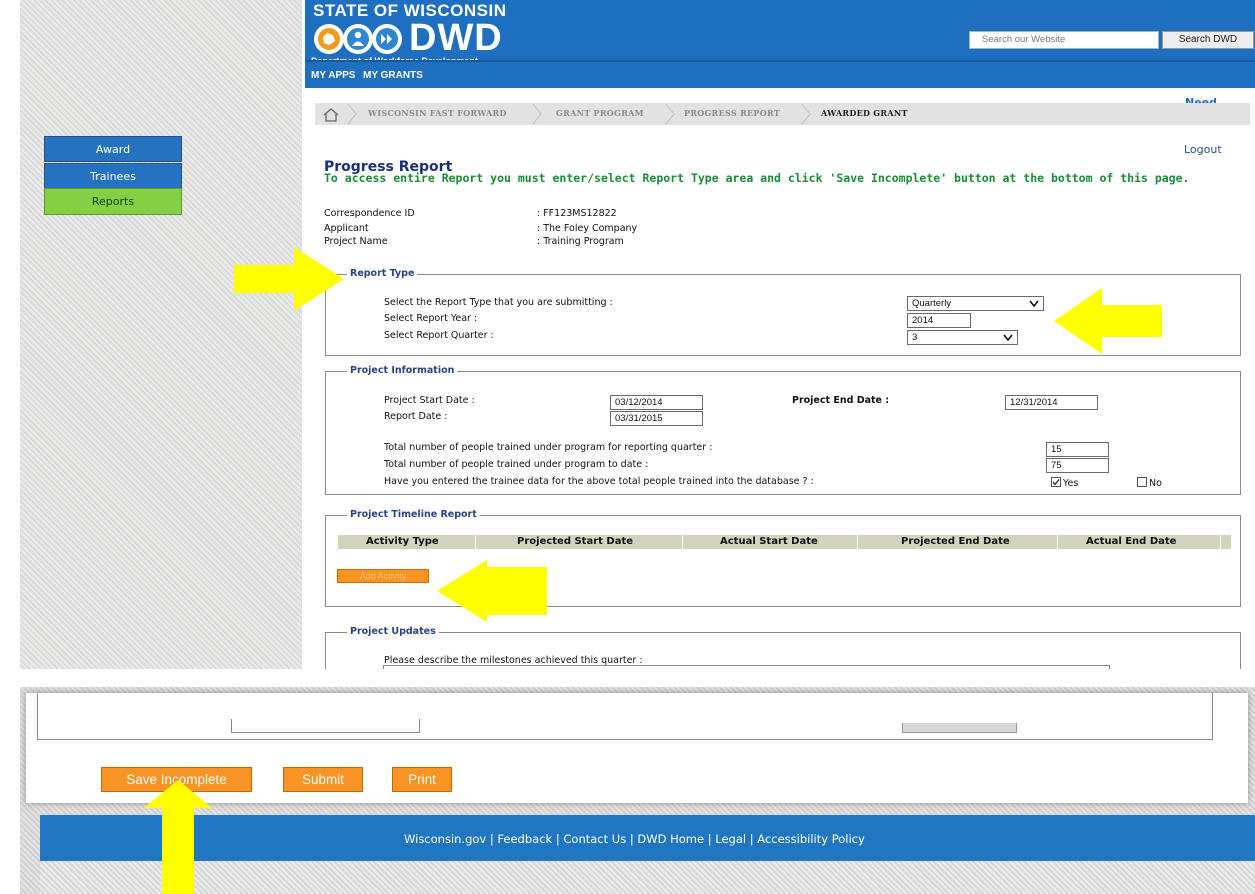 The image size is (1255, 894). I want to click on annotation-arrow-right-icon, so click(289, 279).